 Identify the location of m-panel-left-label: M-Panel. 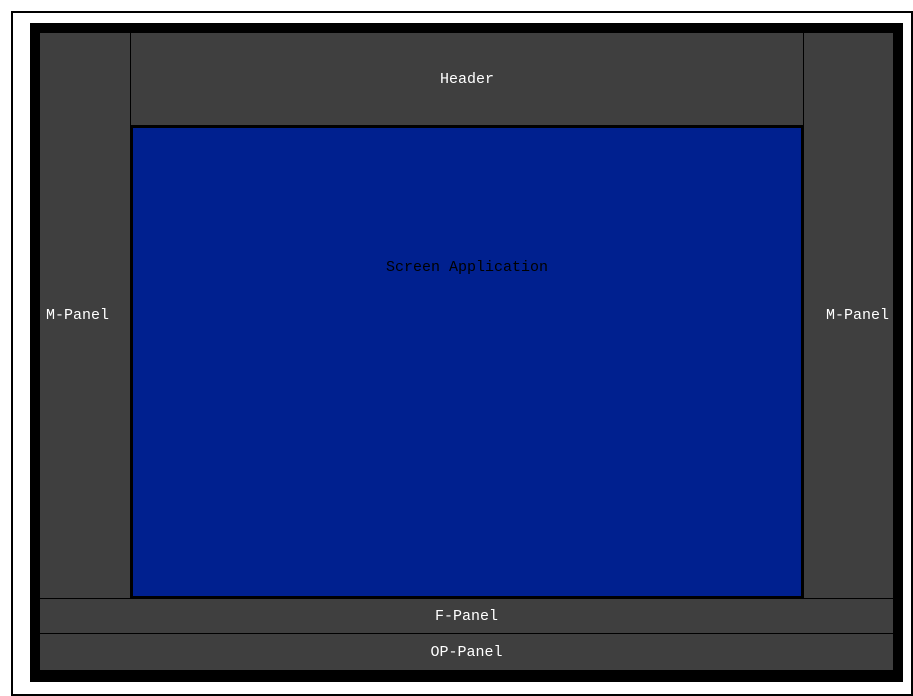
(78, 315).